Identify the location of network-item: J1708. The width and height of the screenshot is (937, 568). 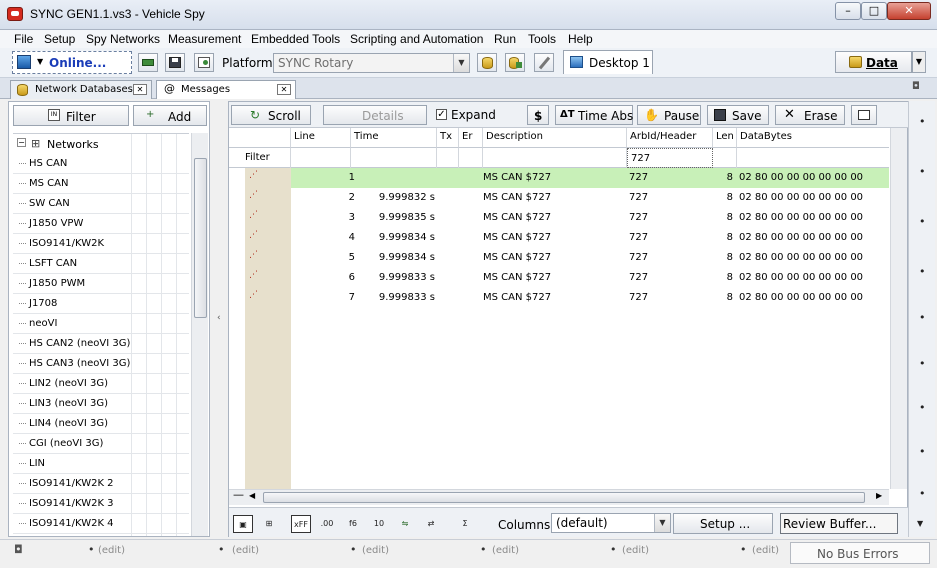
(101, 304).